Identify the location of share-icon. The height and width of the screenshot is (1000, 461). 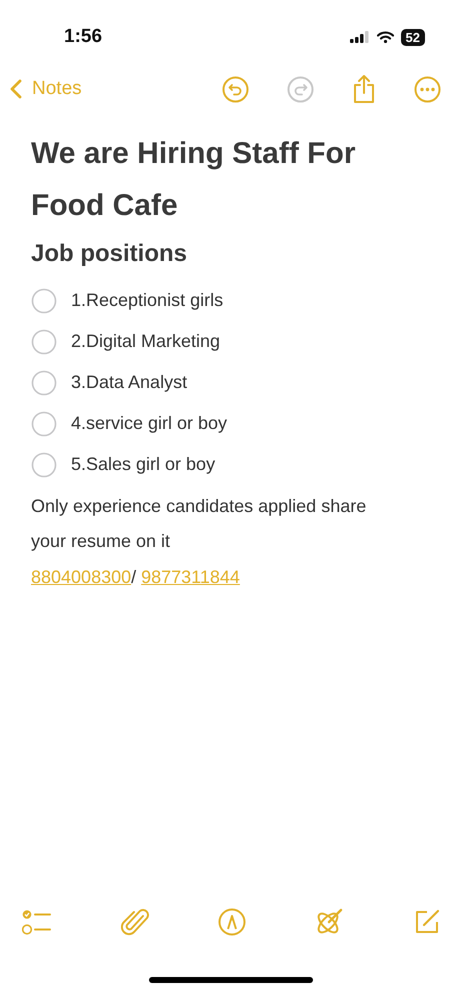
(364, 89).